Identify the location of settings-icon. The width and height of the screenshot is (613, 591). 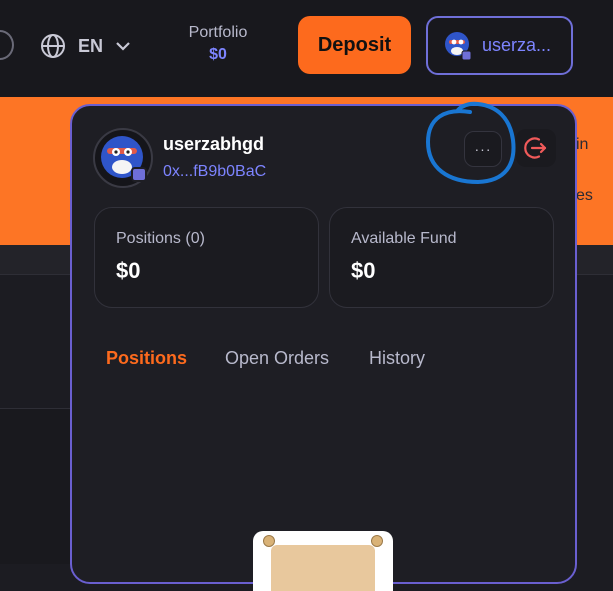
(7, 45).